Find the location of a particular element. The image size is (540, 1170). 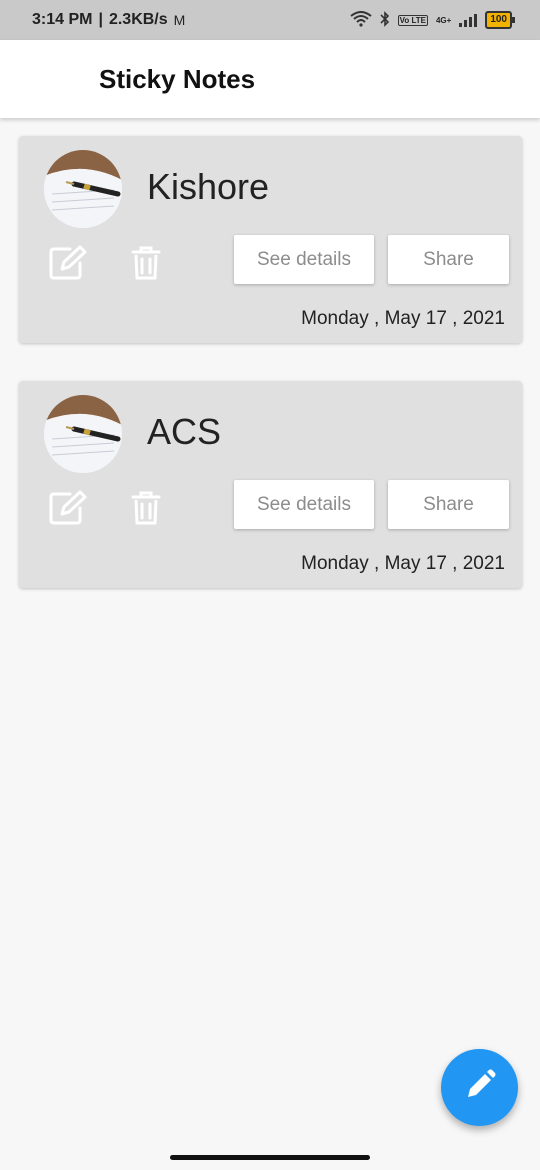

bluetooth-icon is located at coordinates (385, 20).